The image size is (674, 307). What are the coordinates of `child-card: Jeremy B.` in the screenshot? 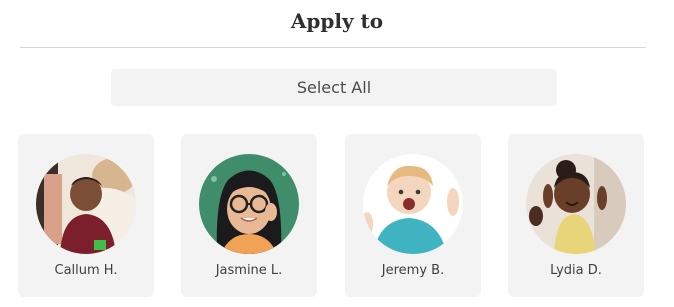 It's located at (413, 215).